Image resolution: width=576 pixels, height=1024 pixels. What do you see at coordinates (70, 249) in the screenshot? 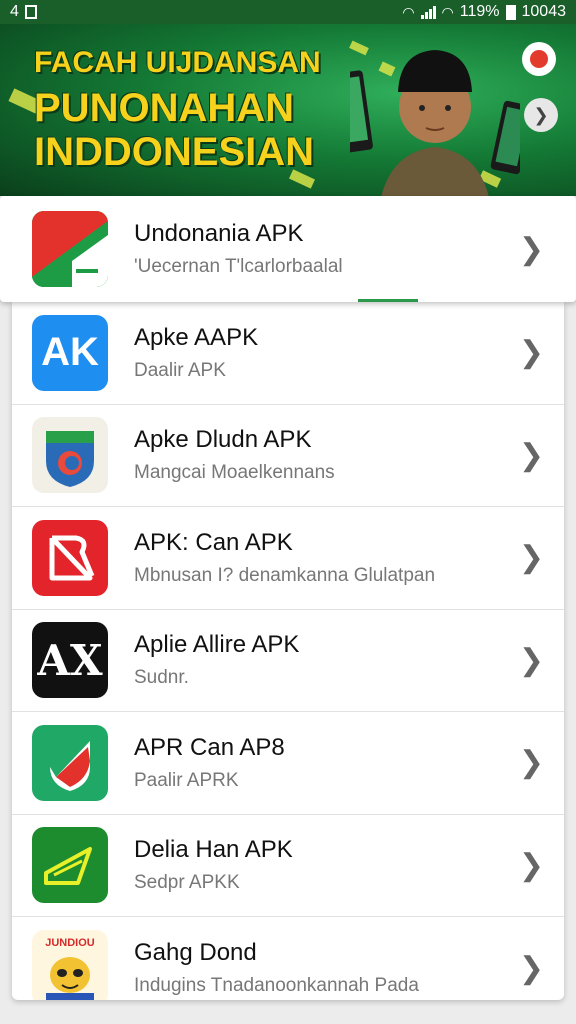
I see `green-red-flag-icon` at bounding box center [70, 249].